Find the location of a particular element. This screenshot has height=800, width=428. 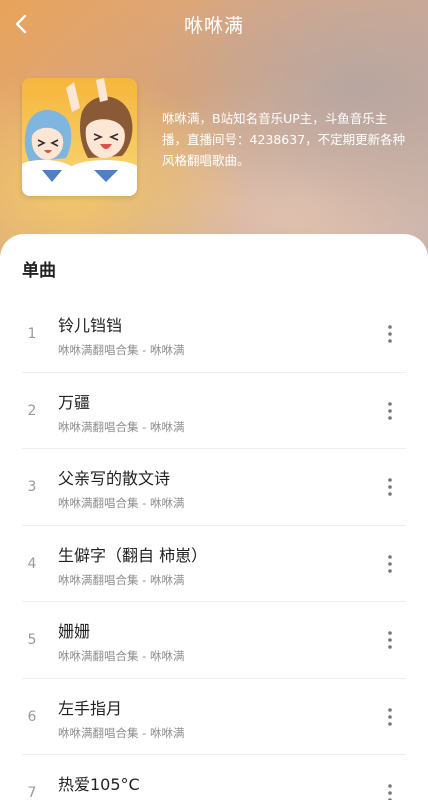

song-title: 父亲写的散文诗 is located at coordinates (114, 478).